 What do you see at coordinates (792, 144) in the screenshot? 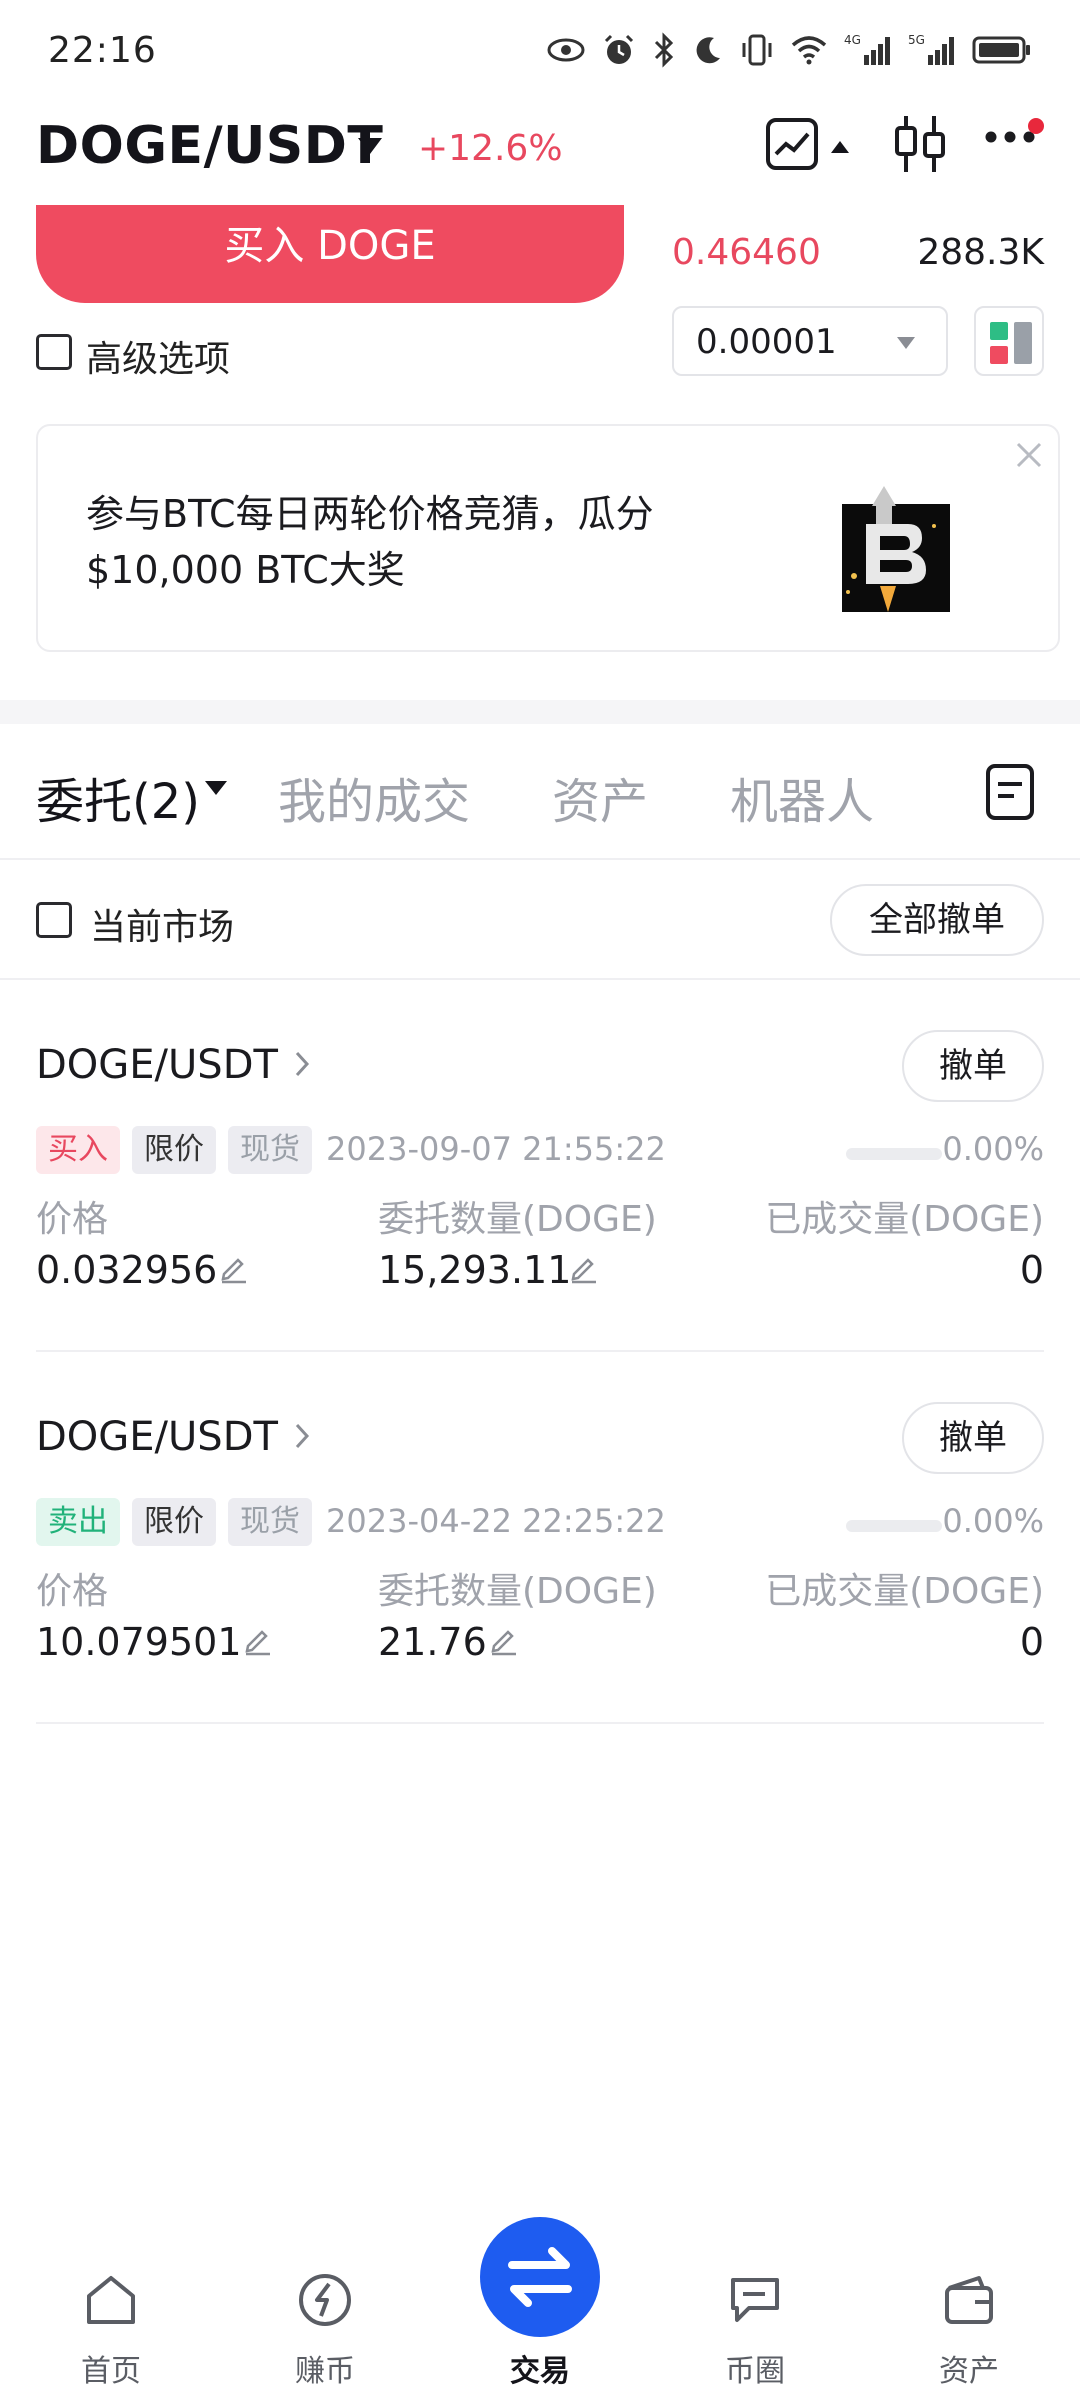
I see `chart-trend-icon` at bounding box center [792, 144].